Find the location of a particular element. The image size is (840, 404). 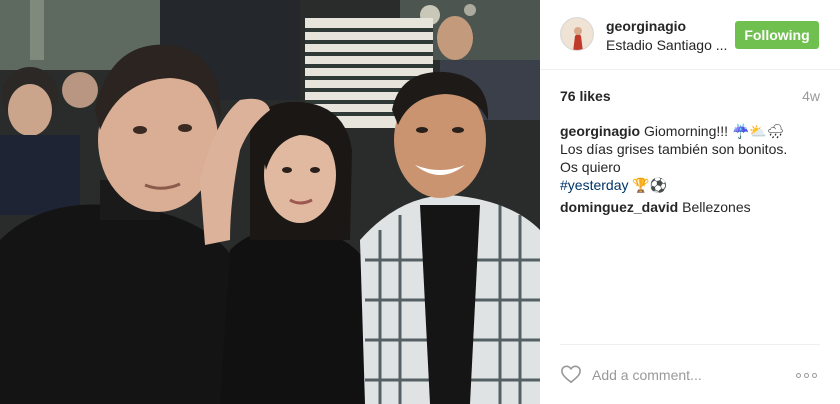

likes-count: 76 likes is located at coordinates (585, 96).